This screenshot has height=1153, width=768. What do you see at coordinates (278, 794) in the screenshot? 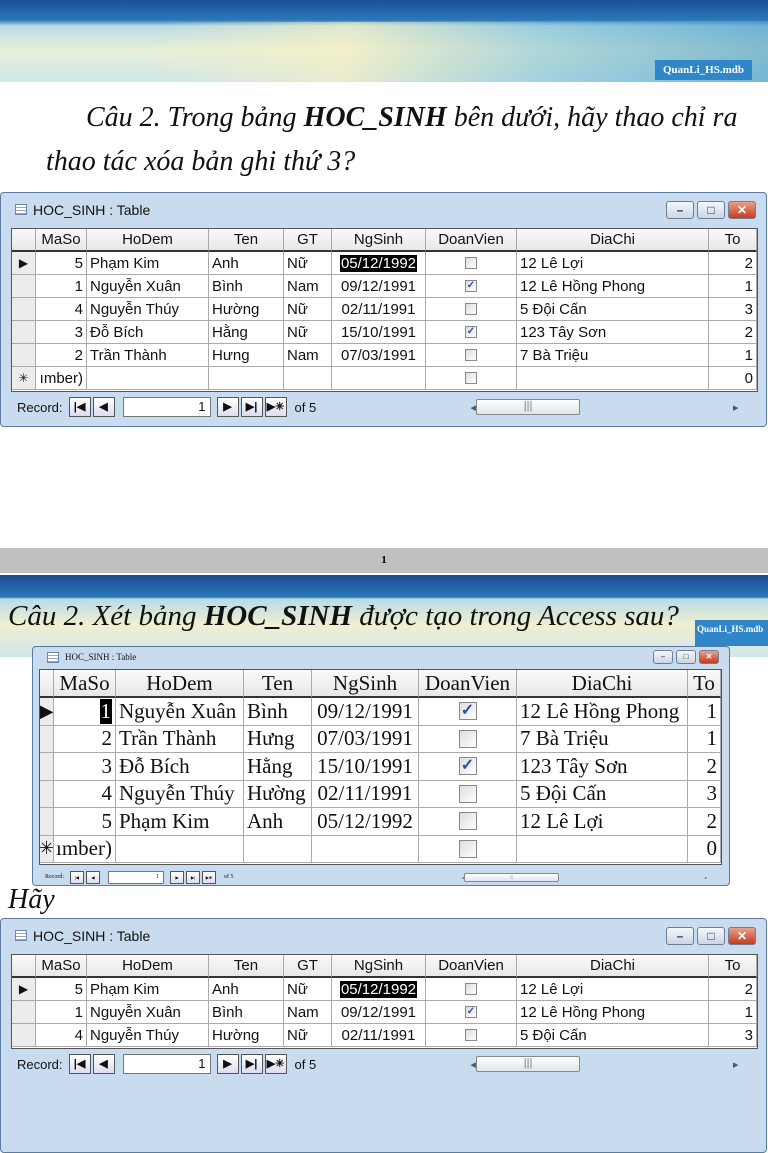
I see `cell-ten: Hường` at bounding box center [278, 794].